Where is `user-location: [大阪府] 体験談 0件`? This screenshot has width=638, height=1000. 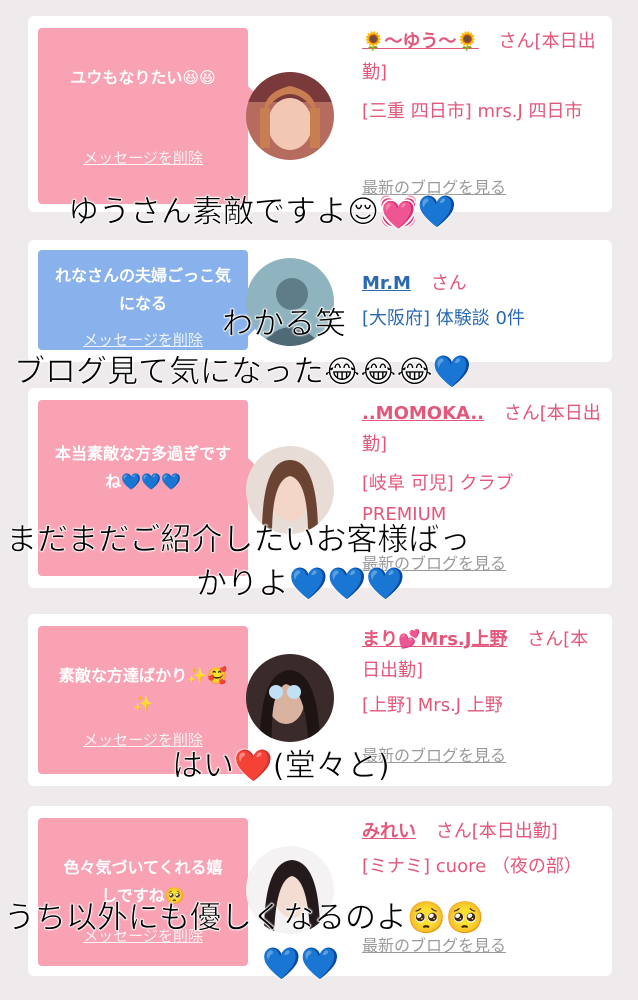
user-location: [大阪府] 体験談 0件 is located at coordinates (443, 318).